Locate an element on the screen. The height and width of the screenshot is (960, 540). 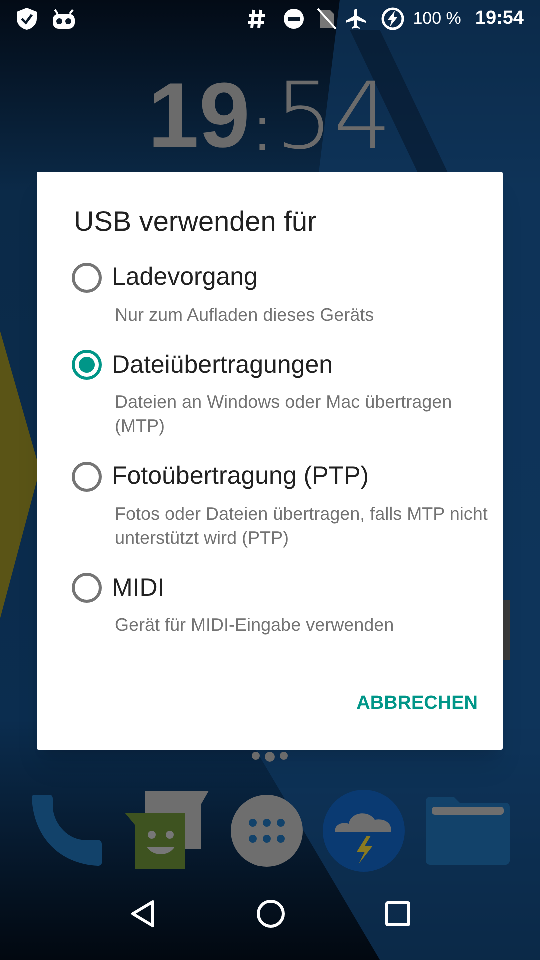
battery-charging-icon is located at coordinates (393, 19).